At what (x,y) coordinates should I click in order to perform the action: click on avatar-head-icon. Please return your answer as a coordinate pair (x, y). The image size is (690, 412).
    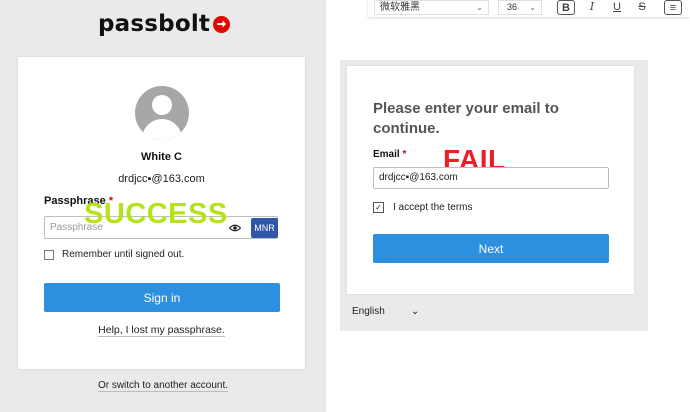
    Looking at the image, I should click on (162, 105).